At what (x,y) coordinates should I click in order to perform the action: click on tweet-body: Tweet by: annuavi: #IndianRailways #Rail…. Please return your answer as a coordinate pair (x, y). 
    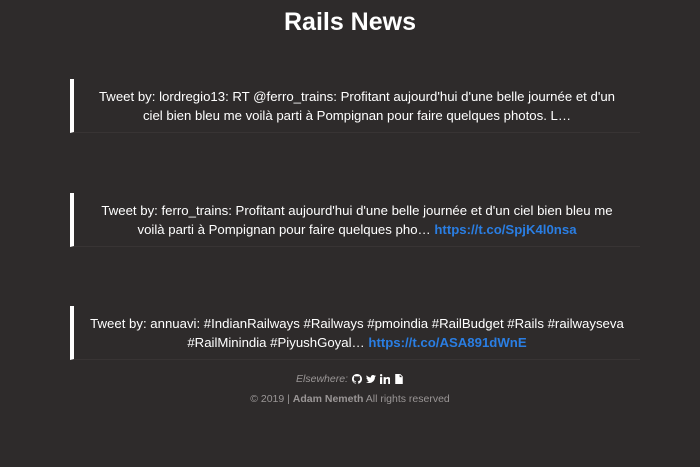
    Looking at the image, I should click on (357, 332).